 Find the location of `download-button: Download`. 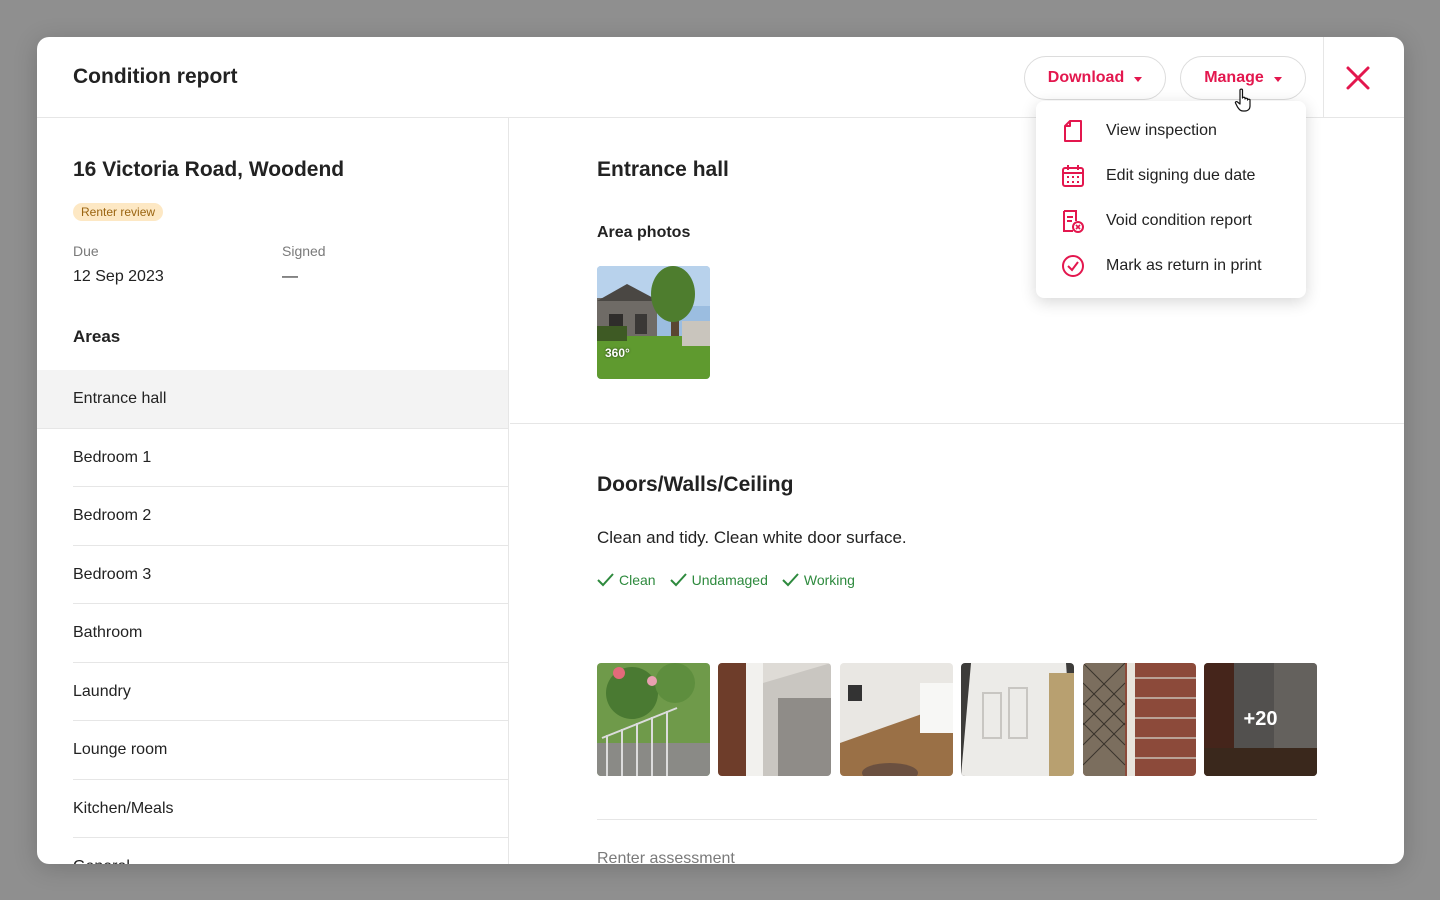

download-button: Download is located at coordinates (1095, 78).